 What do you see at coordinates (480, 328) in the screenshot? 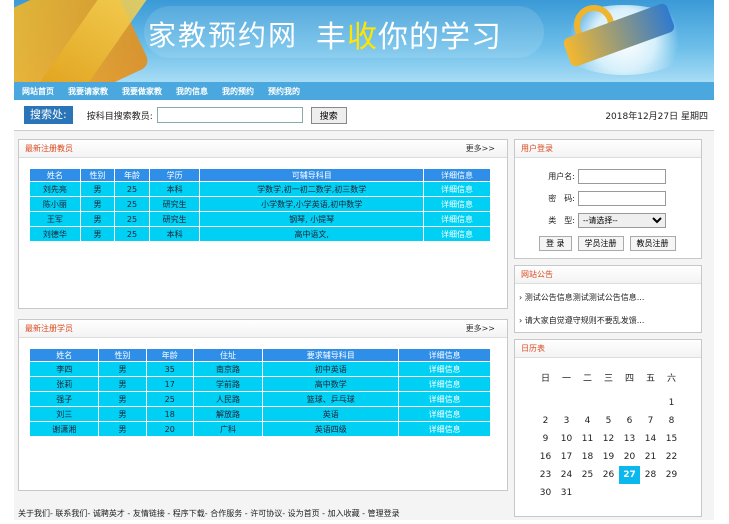
I see `students-more-link: 更多>>` at bounding box center [480, 328].